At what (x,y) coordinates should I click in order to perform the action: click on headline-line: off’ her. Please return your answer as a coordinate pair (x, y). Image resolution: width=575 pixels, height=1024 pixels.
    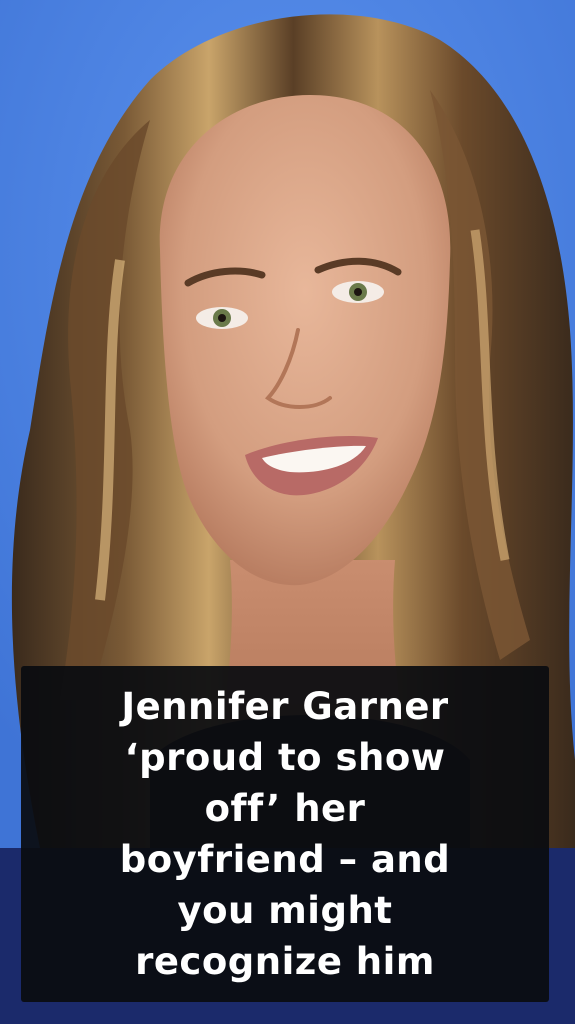
    Looking at the image, I should click on (285, 808).